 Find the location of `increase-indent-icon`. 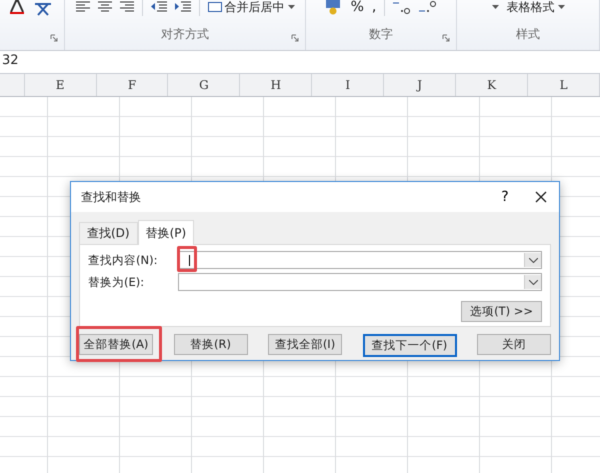

increase-indent-icon is located at coordinates (182, 7).